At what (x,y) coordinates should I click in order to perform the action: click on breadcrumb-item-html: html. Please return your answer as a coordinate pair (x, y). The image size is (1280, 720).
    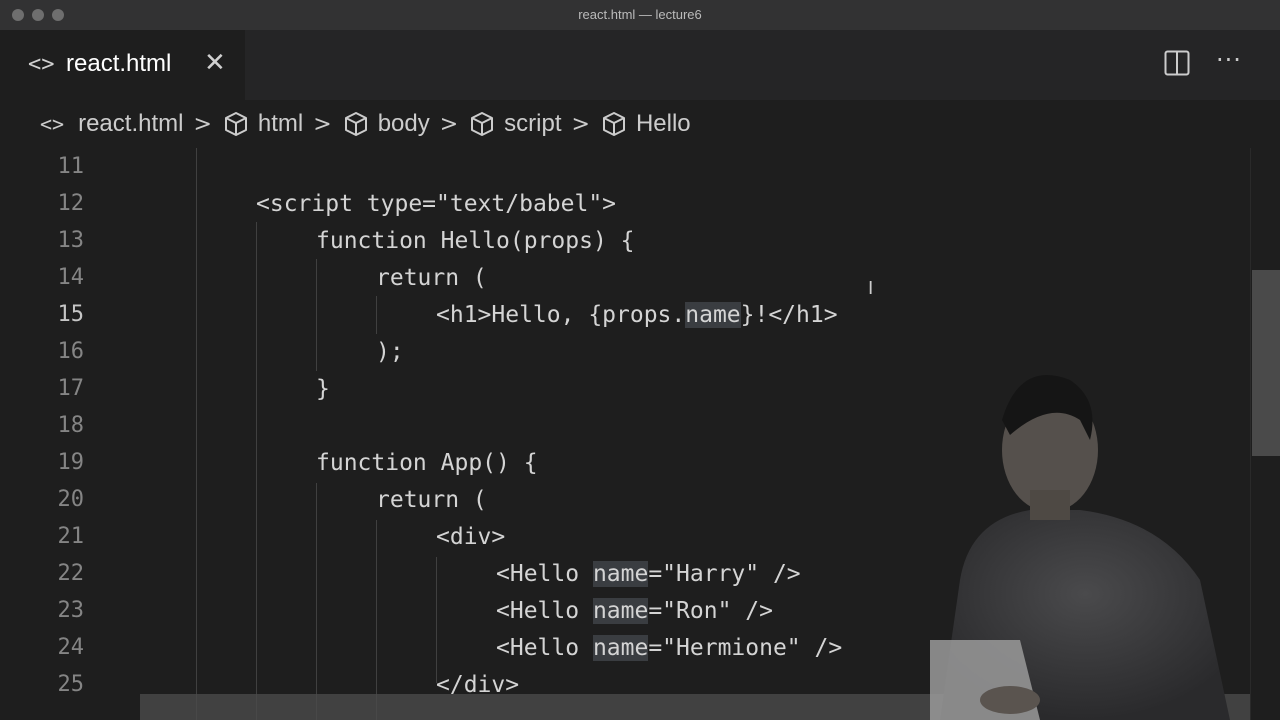
    Looking at the image, I should click on (262, 124).